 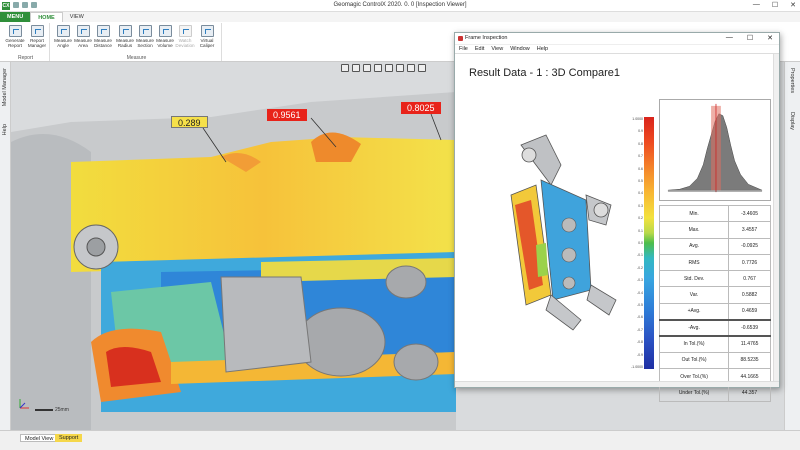 I want to click on tab-home: HOME, so click(x=46, y=17).